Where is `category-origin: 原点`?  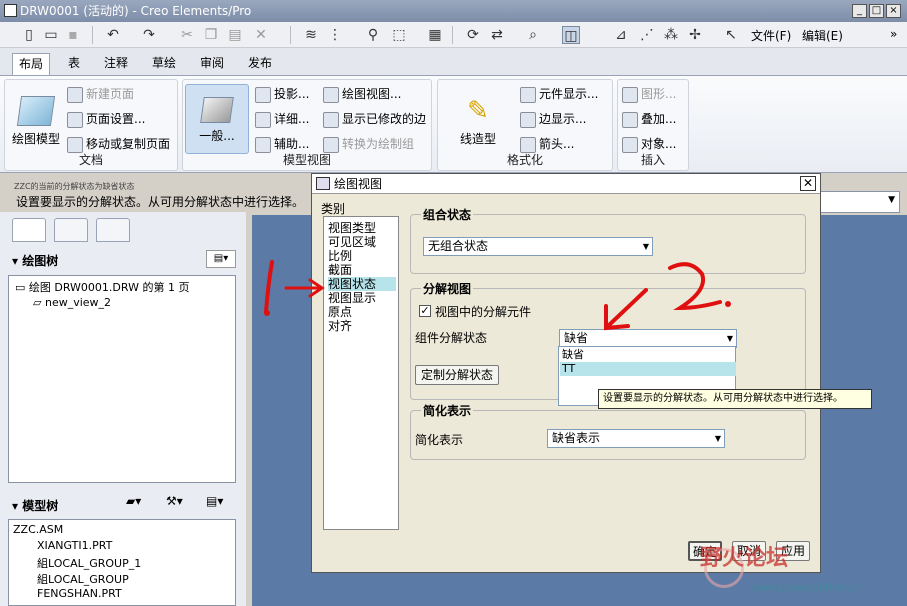
category-origin: 原点 is located at coordinates (362, 312).